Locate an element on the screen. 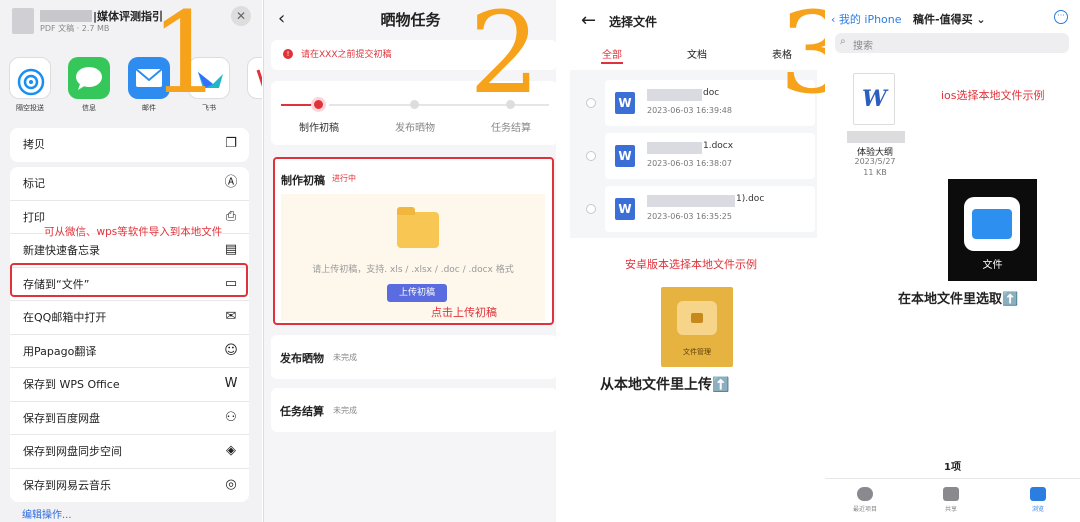  menu-item-papago: 用Papago翻译 ☺ is located at coordinates (129, 351).